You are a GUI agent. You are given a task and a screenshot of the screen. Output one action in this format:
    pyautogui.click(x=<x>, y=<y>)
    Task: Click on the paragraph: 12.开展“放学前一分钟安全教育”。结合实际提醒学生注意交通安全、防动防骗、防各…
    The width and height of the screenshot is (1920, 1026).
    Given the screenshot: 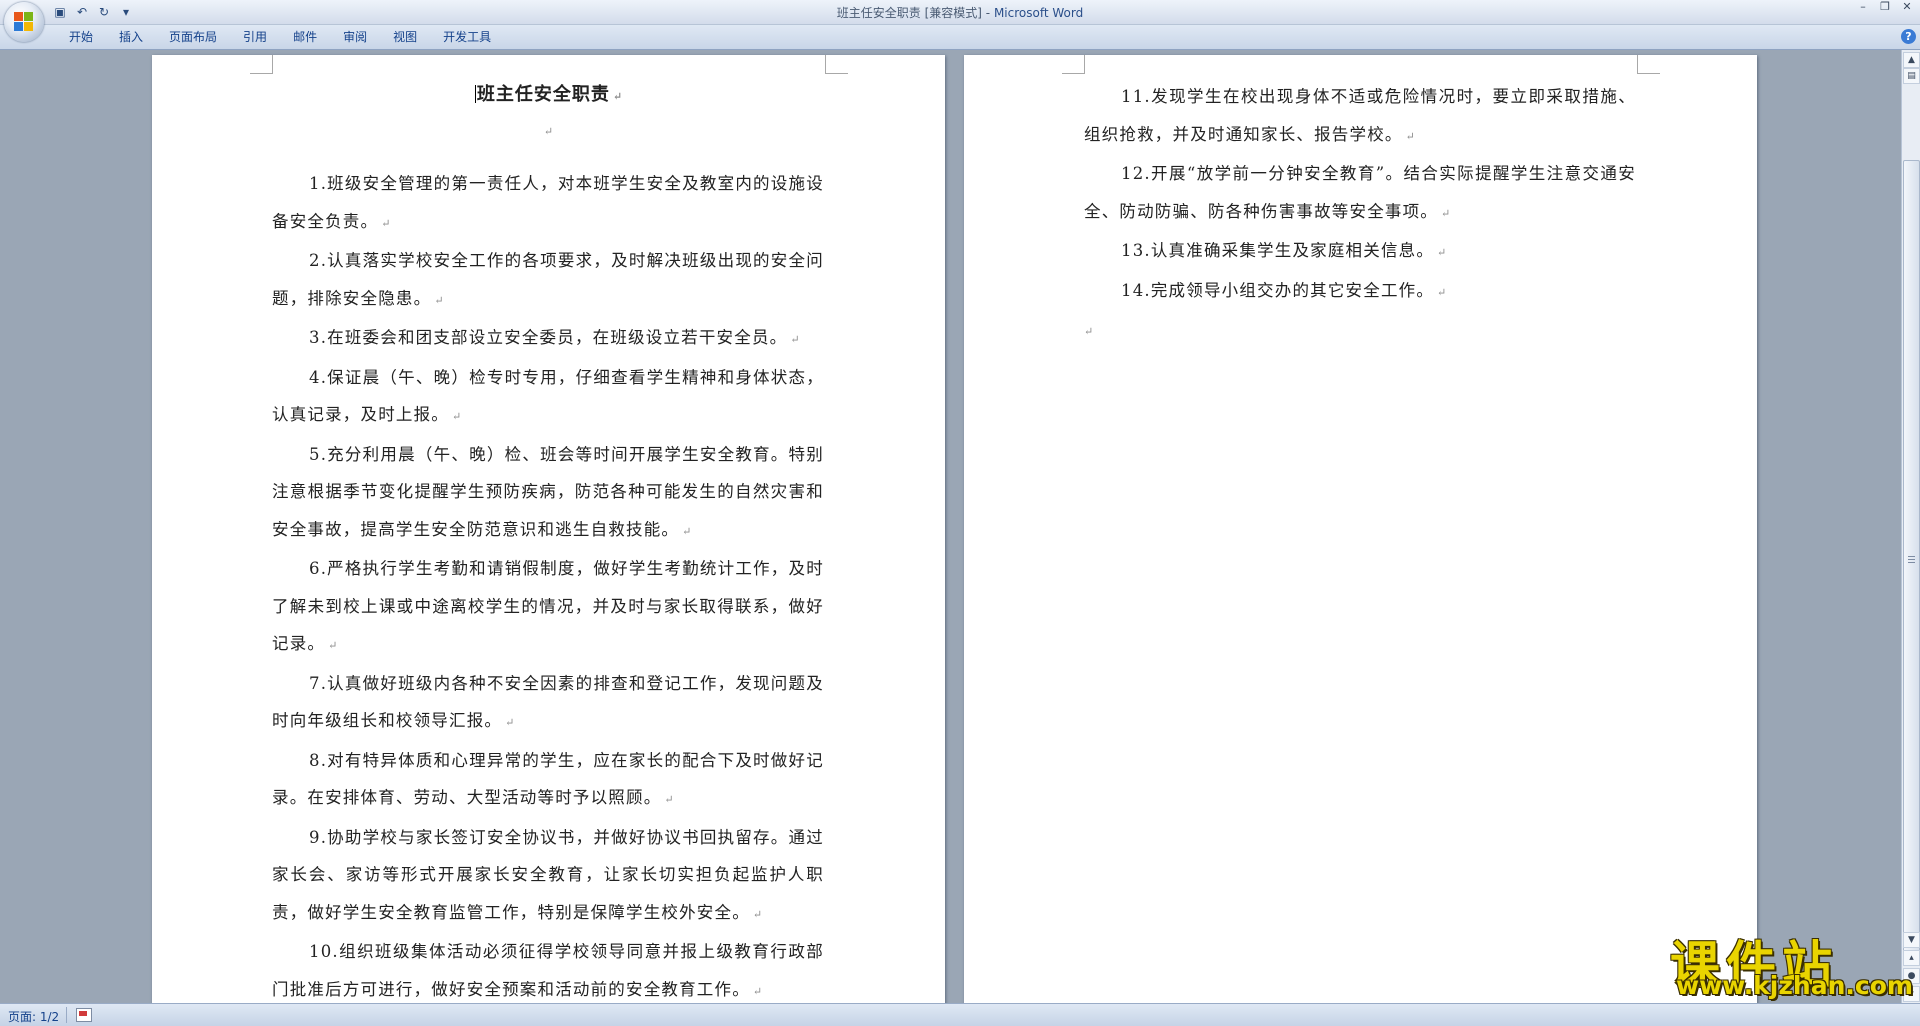 What is the action you would take?
    pyautogui.click(x=1360, y=193)
    